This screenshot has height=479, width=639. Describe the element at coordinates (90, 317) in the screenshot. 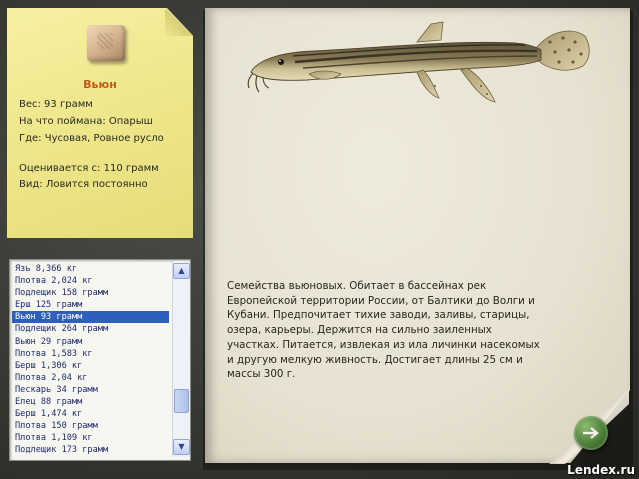

I see `list-item: Вьюн 93 грамм` at that location.